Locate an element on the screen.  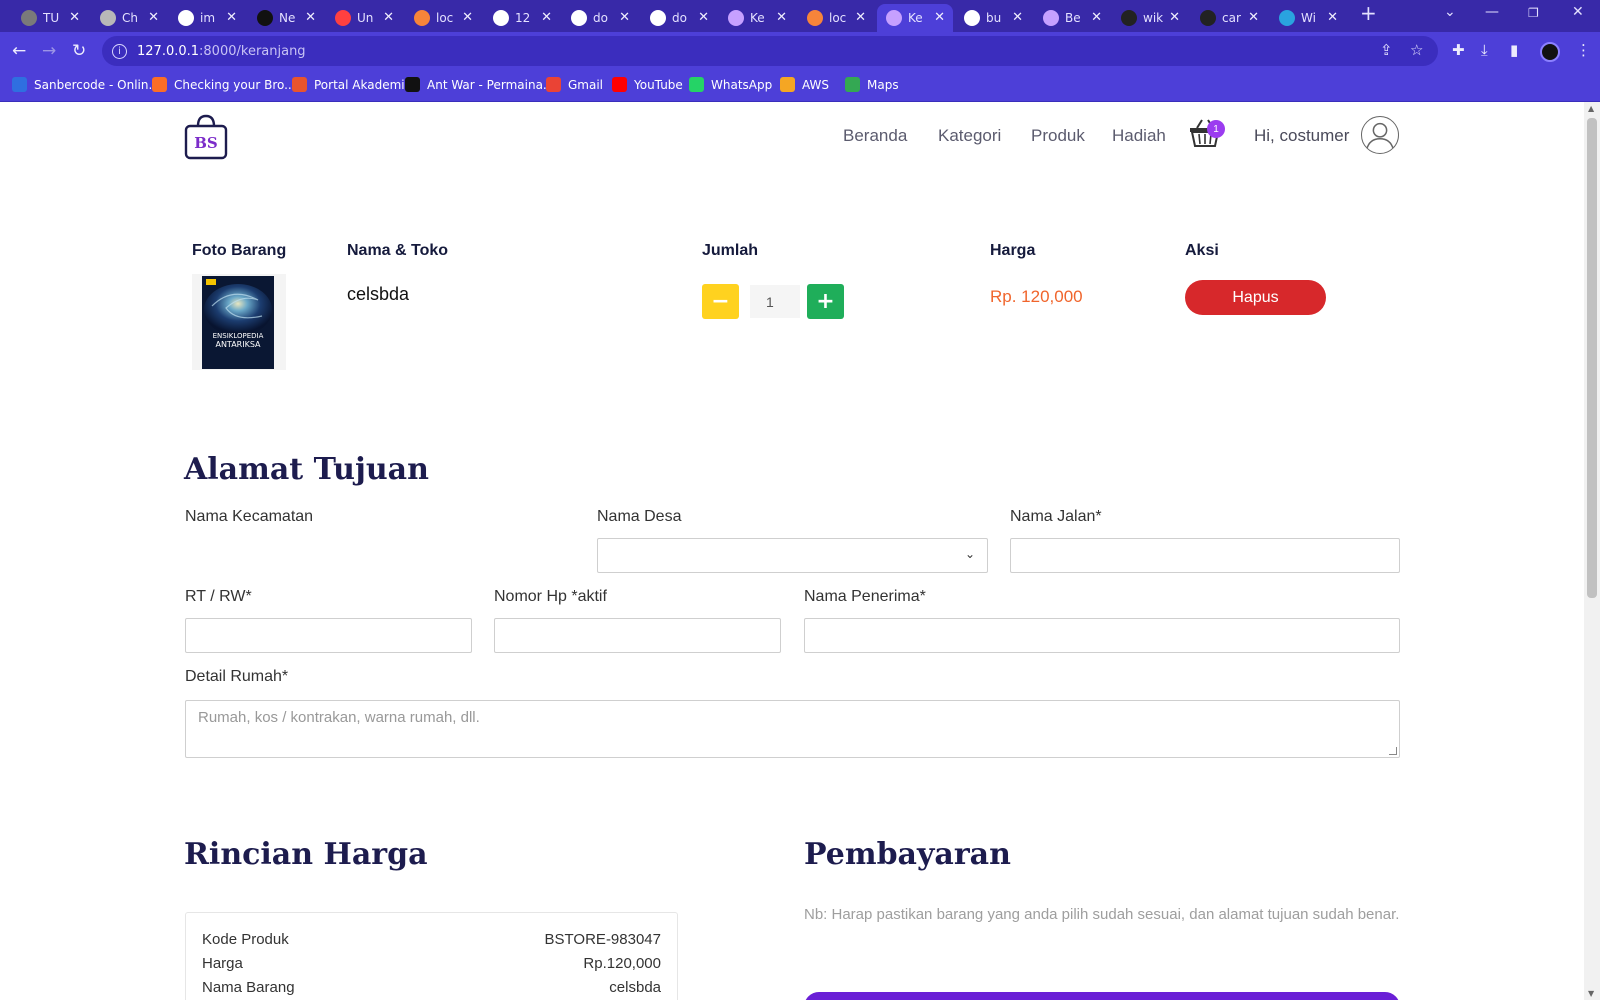
profile-avatar is located at coordinates (1550, 52).